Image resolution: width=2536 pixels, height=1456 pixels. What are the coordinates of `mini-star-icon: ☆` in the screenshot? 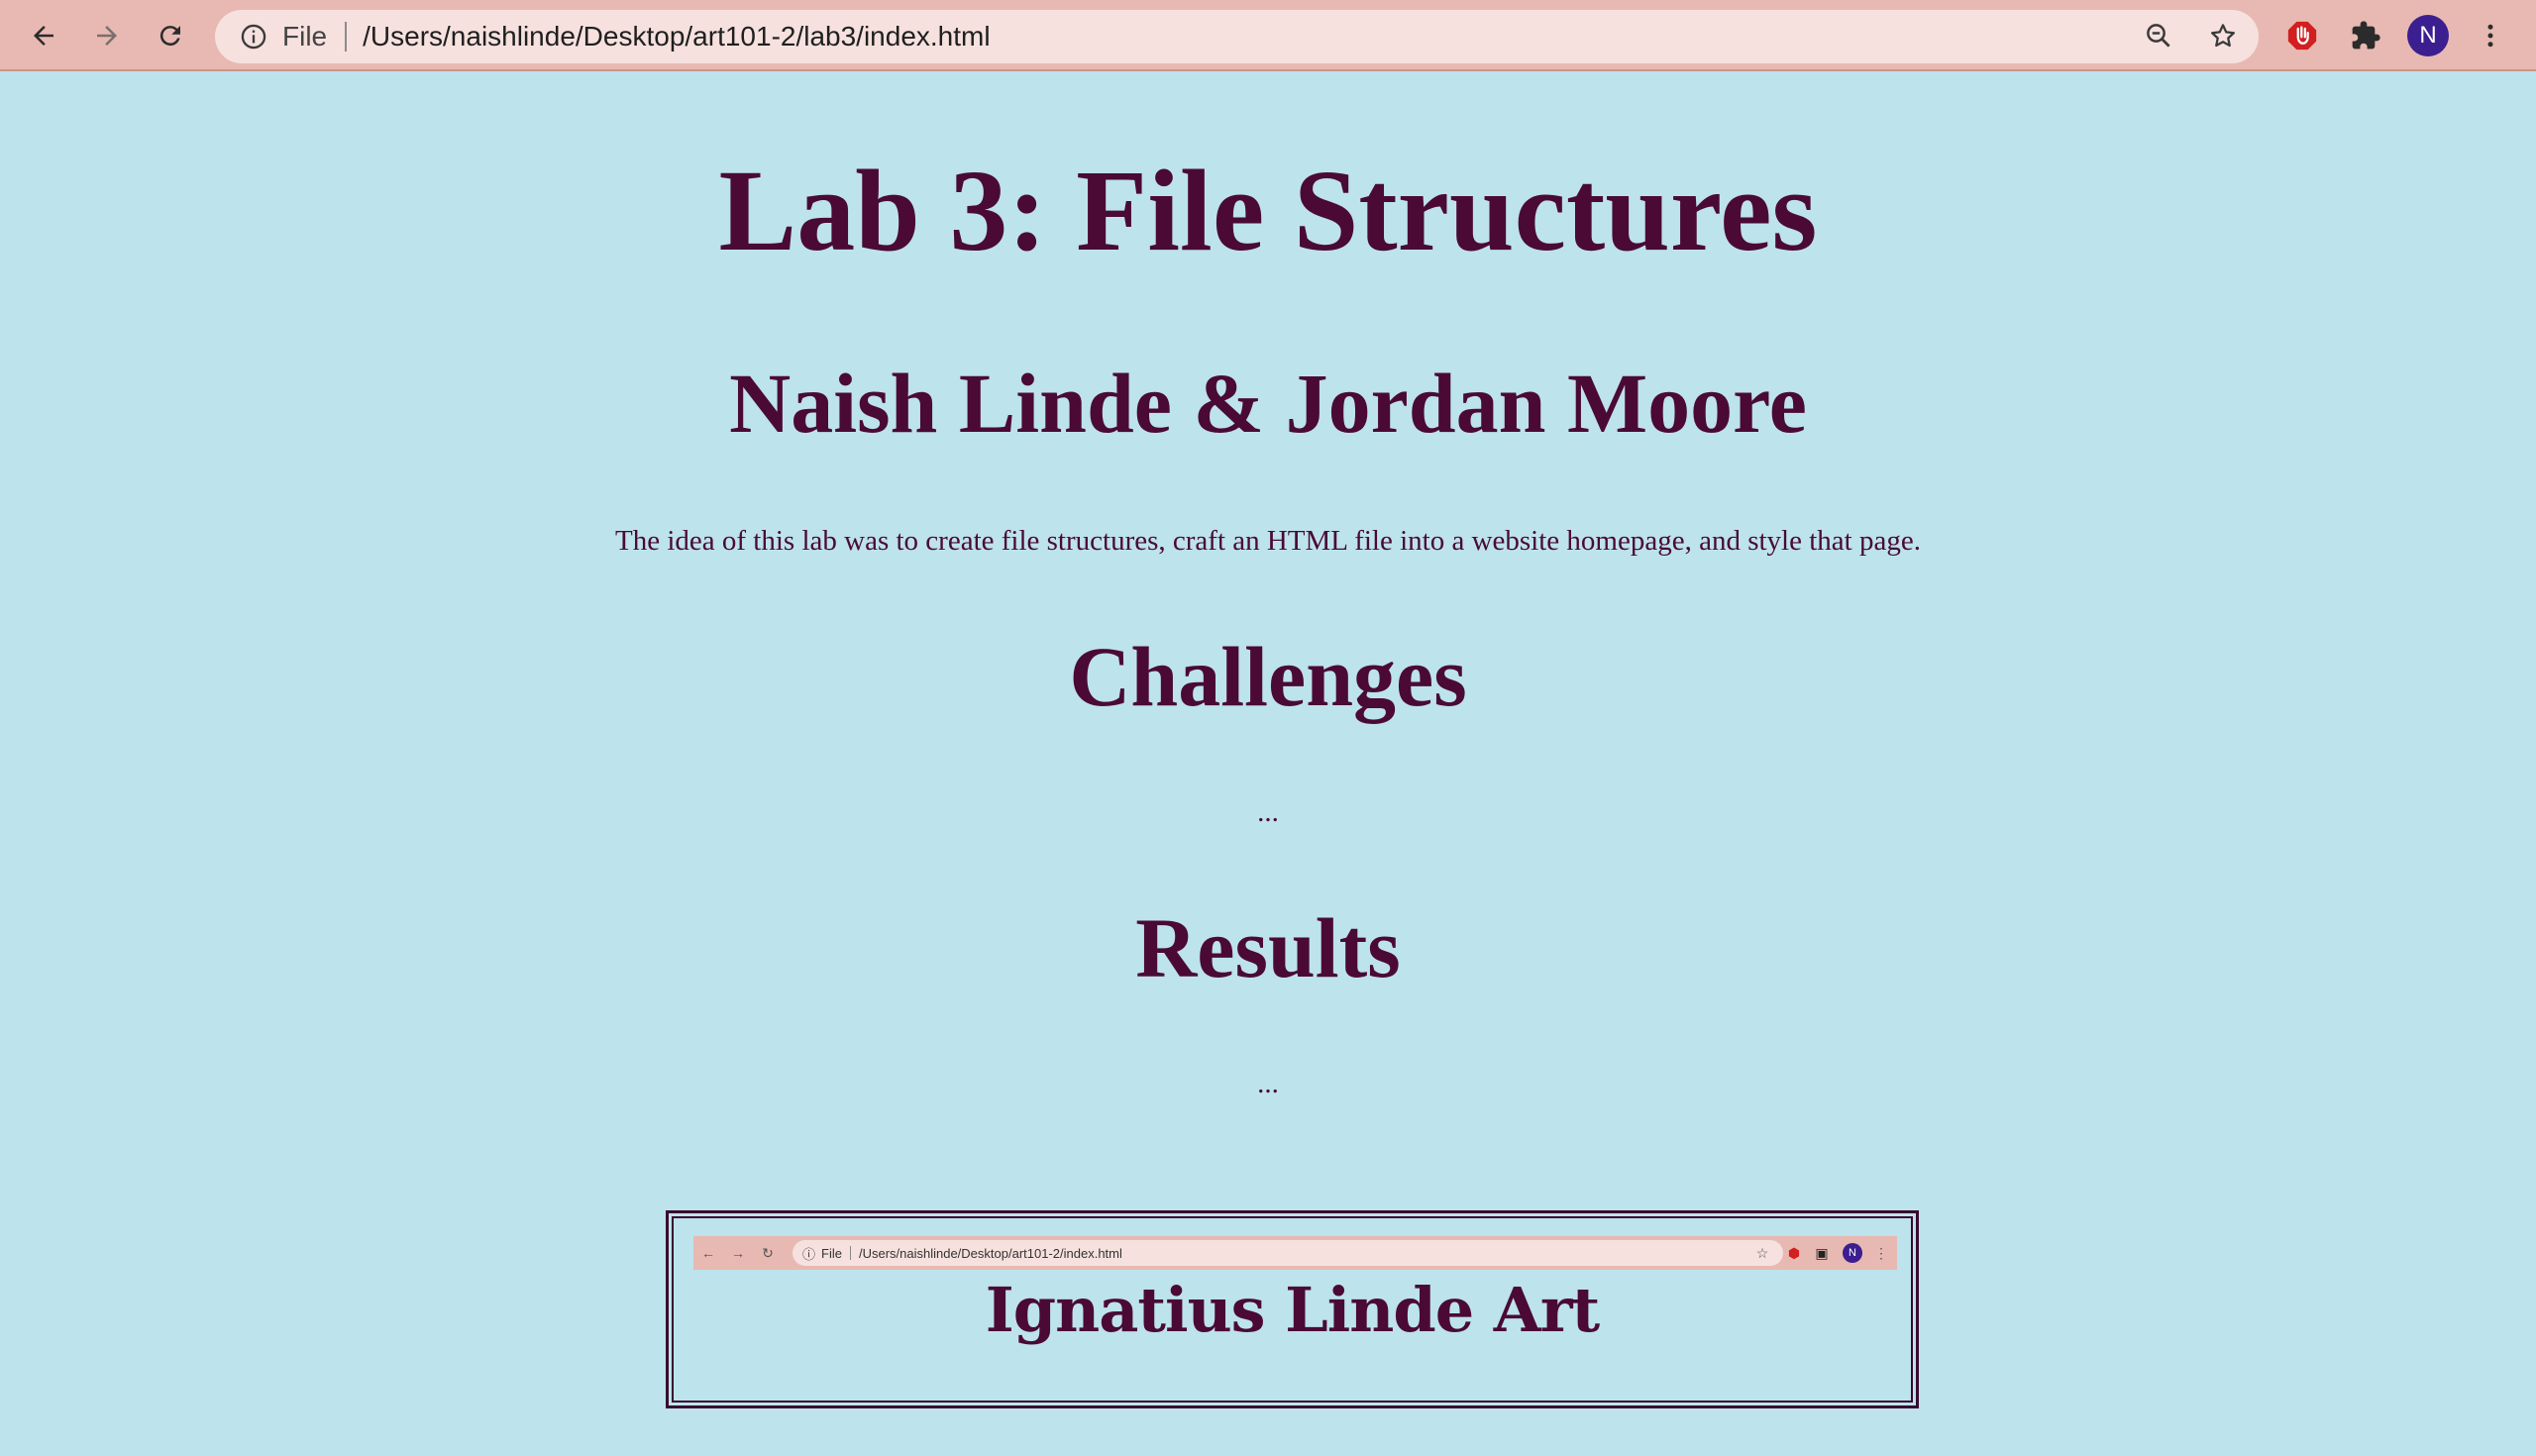 It's located at (1762, 1252).